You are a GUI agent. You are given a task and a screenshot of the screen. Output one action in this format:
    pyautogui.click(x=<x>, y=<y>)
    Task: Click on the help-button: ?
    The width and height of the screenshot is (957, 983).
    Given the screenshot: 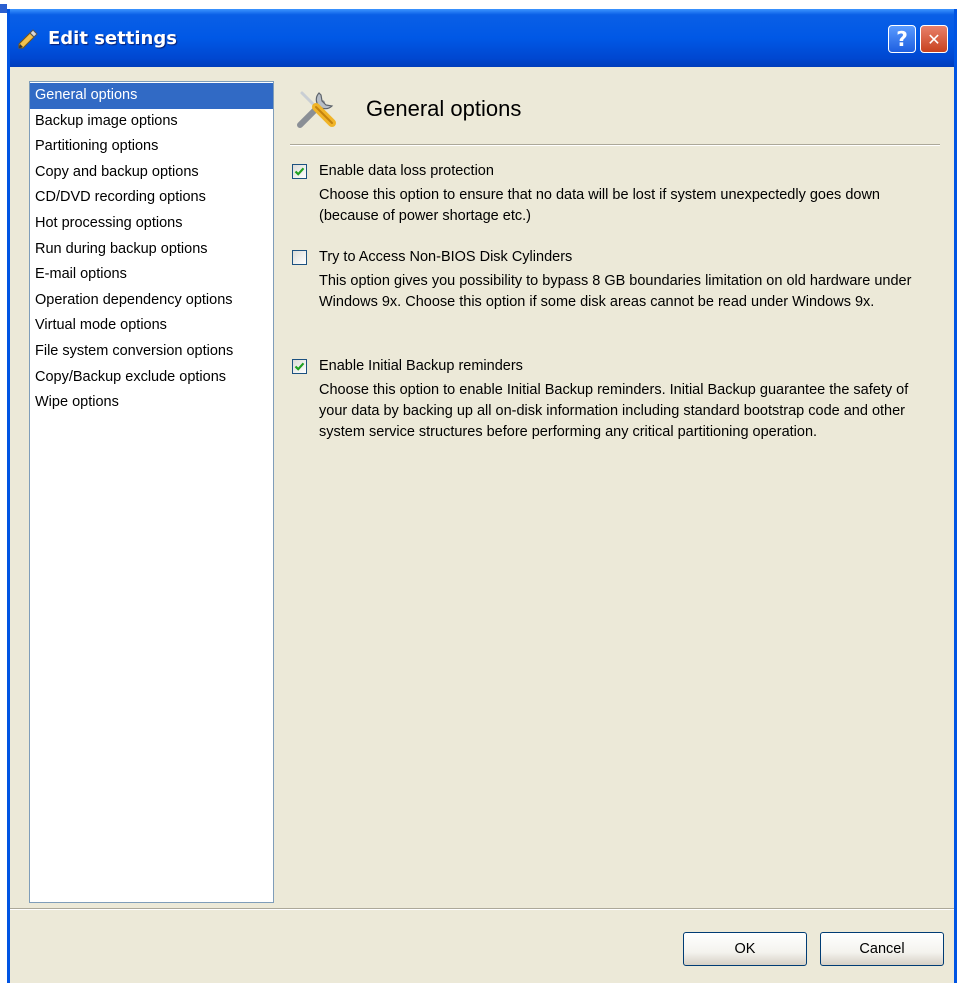 What is the action you would take?
    pyautogui.click(x=902, y=39)
    